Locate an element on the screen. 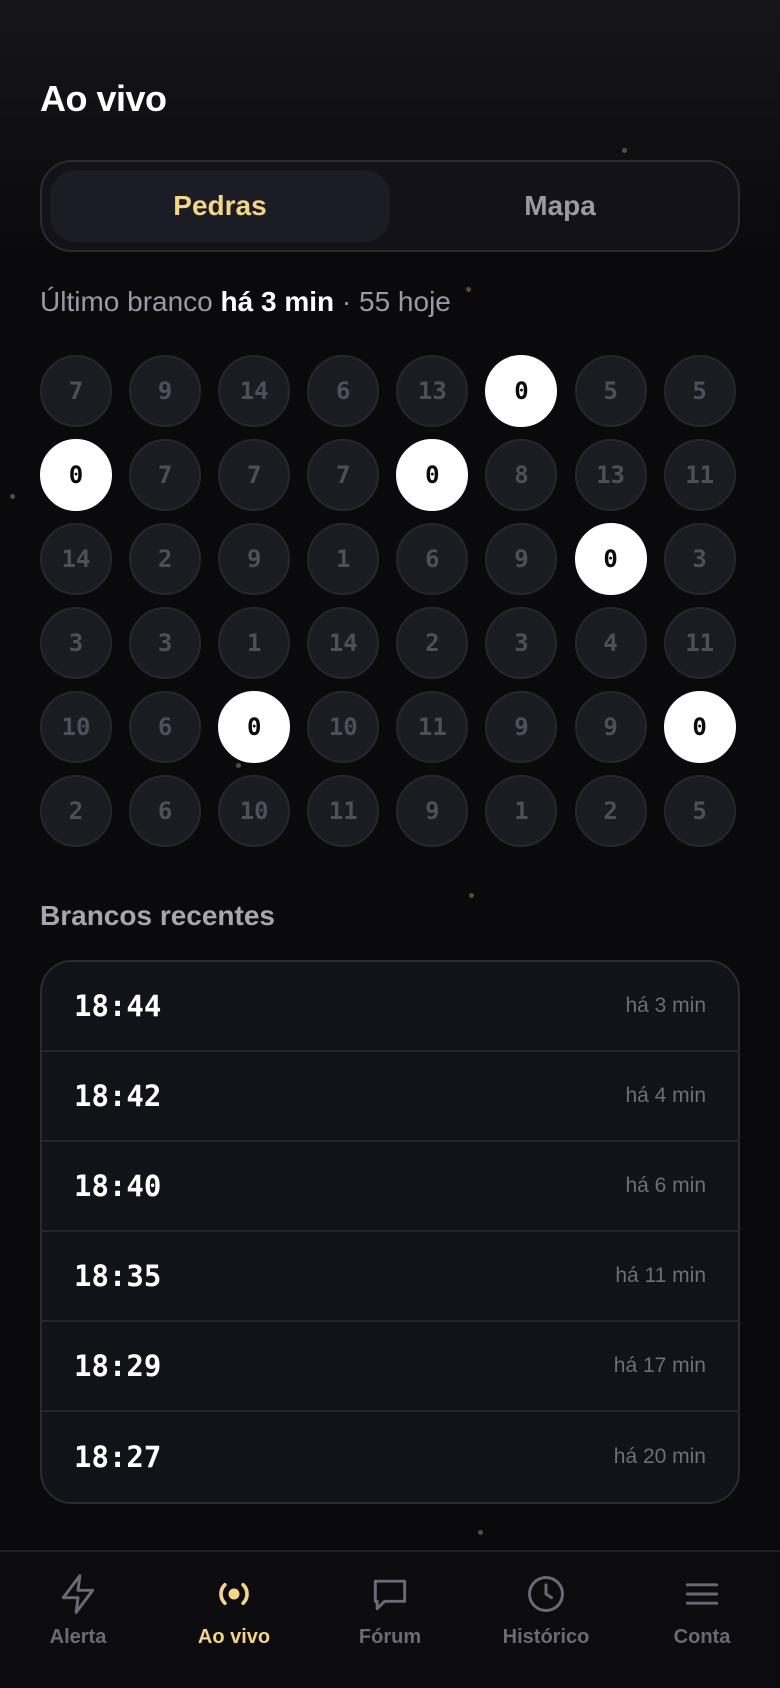 This screenshot has width=780, height=1688. segment-map: Mapa is located at coordinates (560, 206).